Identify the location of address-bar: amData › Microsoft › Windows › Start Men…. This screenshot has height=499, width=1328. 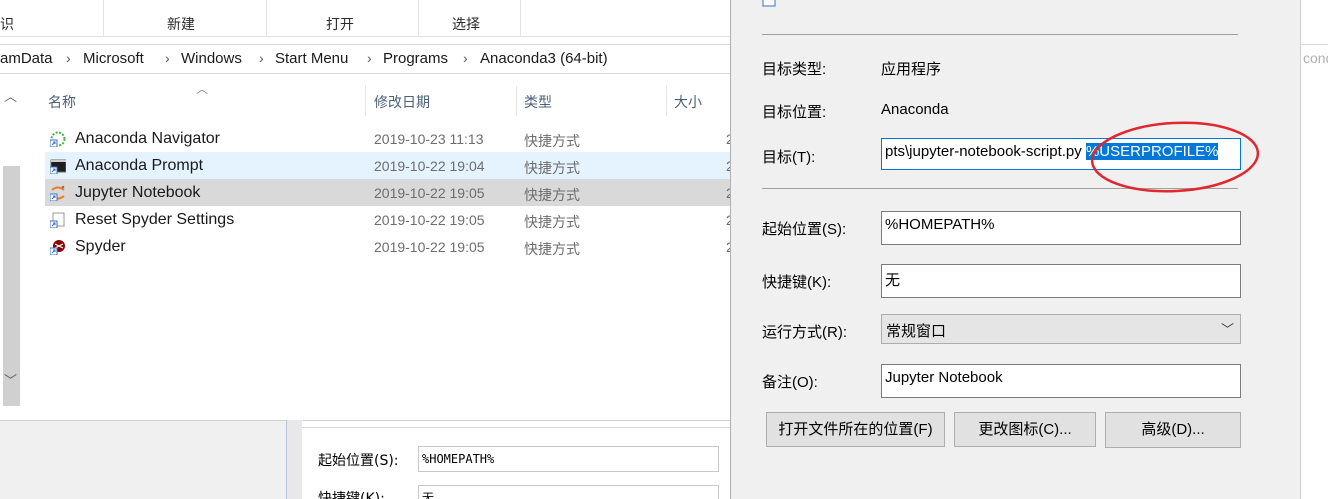
(365, 59).